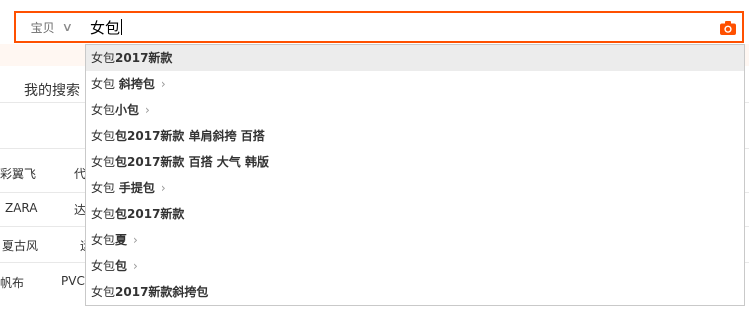 The width and height of the screenshot is (749, 313). I want to click on suggestion-item: 女包包2017新款 百搭 大气 韩版, so click(415, 162).